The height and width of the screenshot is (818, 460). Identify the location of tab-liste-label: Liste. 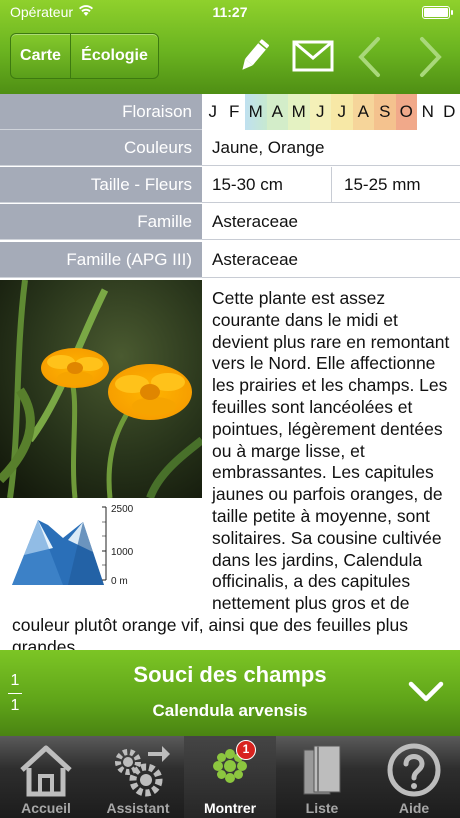
(322, 808).